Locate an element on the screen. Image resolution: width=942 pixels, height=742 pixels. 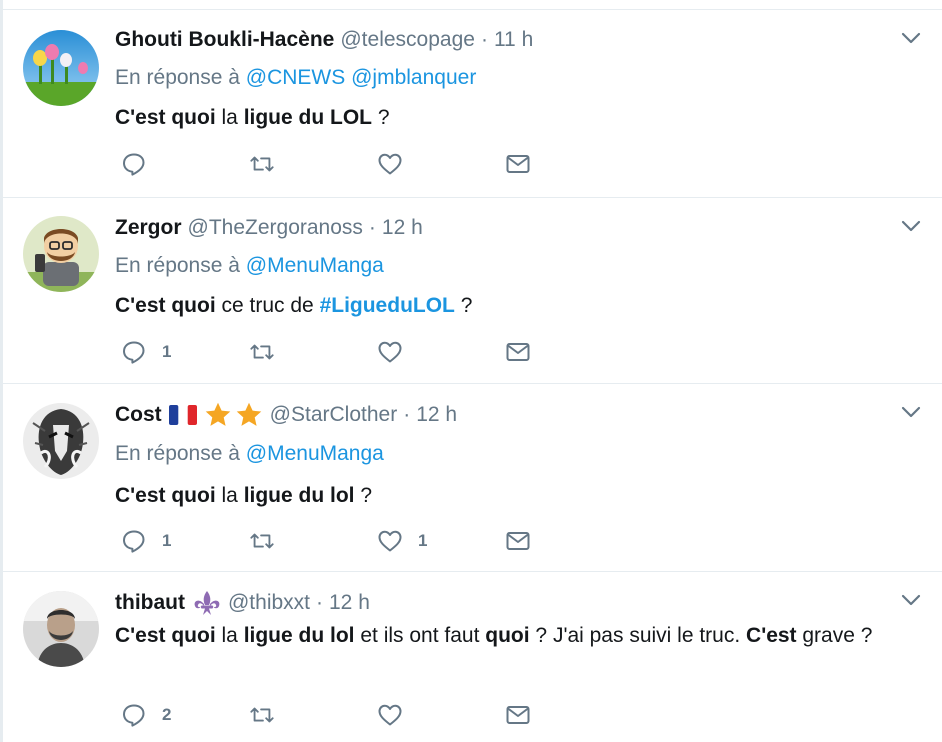
tweet-actions: 2 is located at coordinates (377, 715).